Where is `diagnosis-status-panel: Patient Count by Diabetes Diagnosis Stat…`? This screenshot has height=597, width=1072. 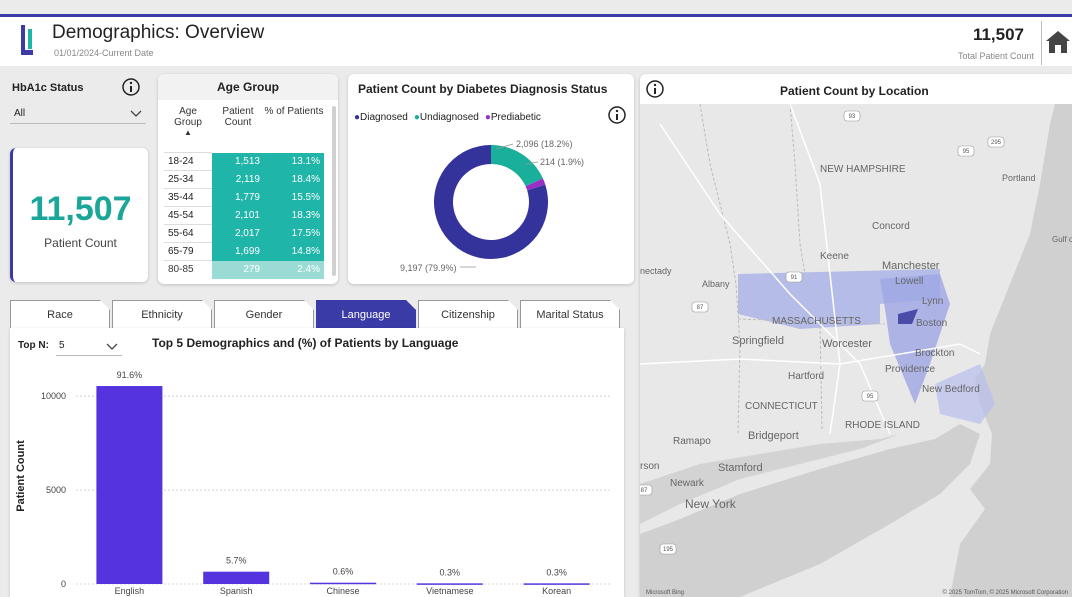 diagnosis-status-panel: Patient Count by Diabetes Diagnosis Stat… is located at coordinates (491, 179).